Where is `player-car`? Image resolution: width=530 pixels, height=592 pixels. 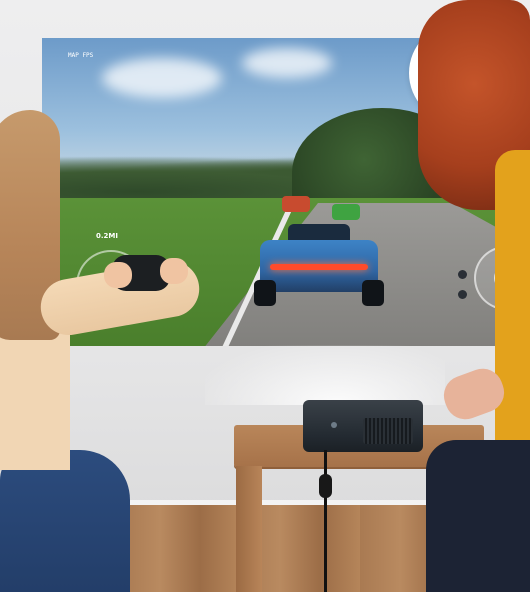 player-car is located at coordinates (319, 263).